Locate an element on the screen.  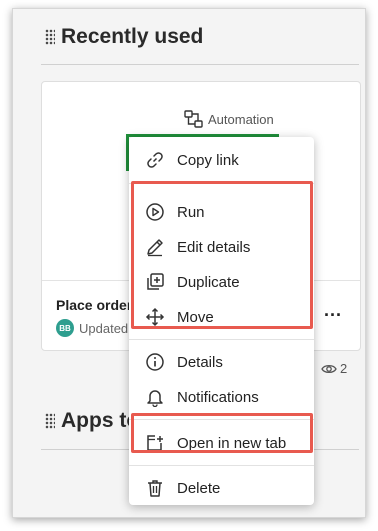
menu-item-details: Details is located at coordinates (221, 362).